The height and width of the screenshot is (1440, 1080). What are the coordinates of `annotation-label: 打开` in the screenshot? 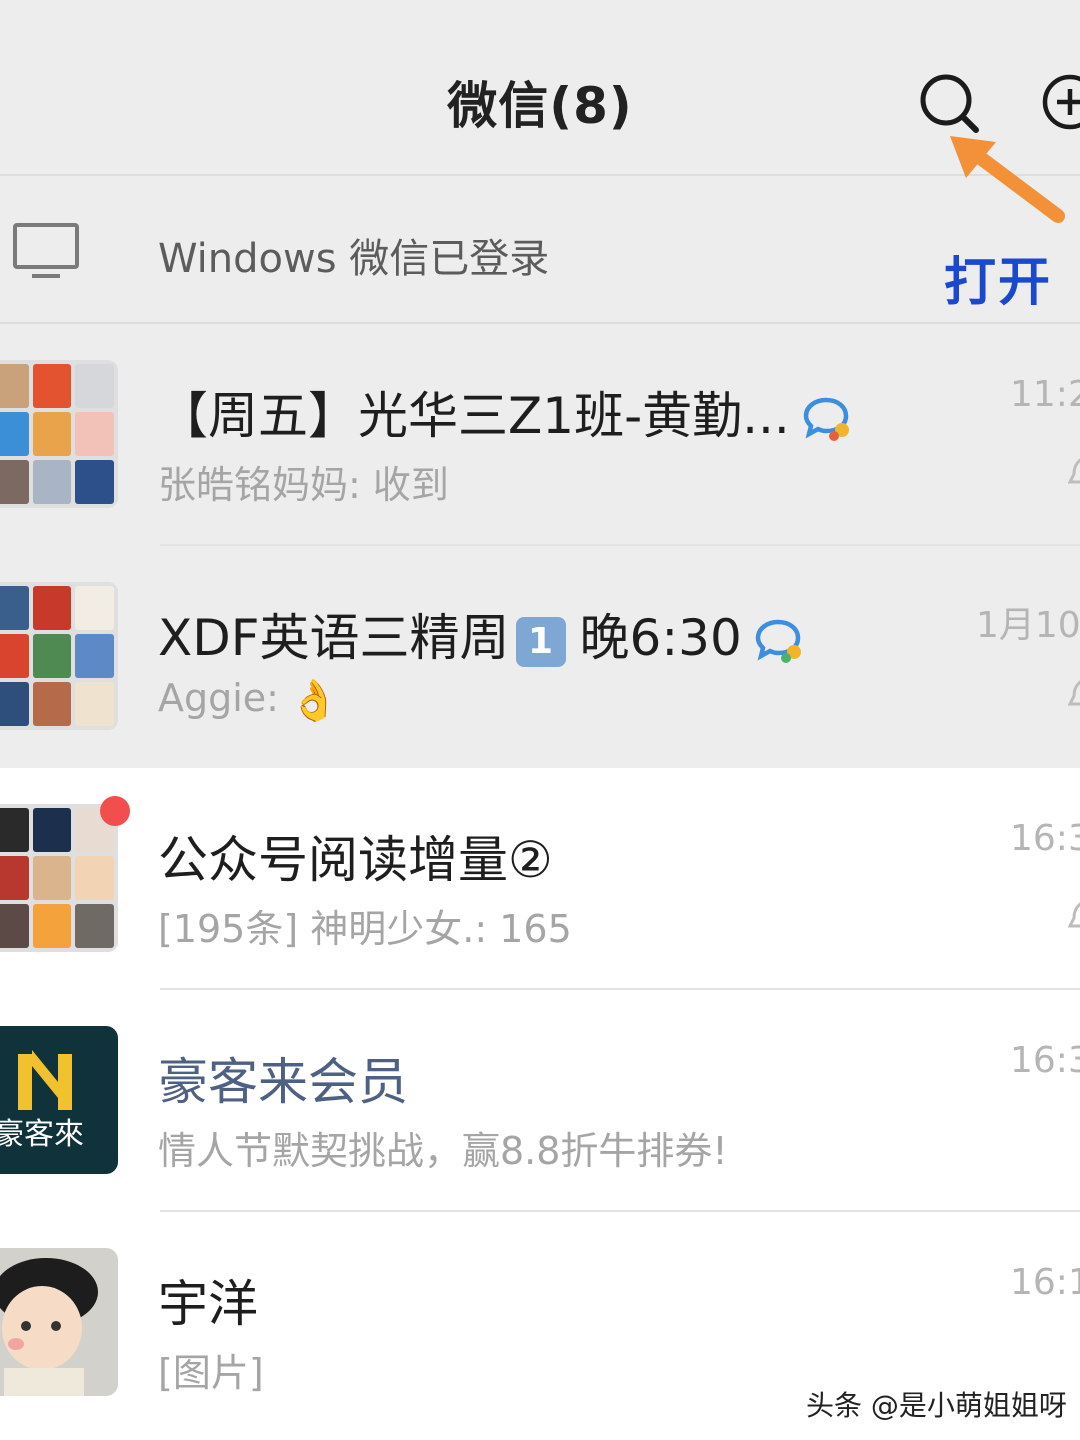 It's located at (998, 283).